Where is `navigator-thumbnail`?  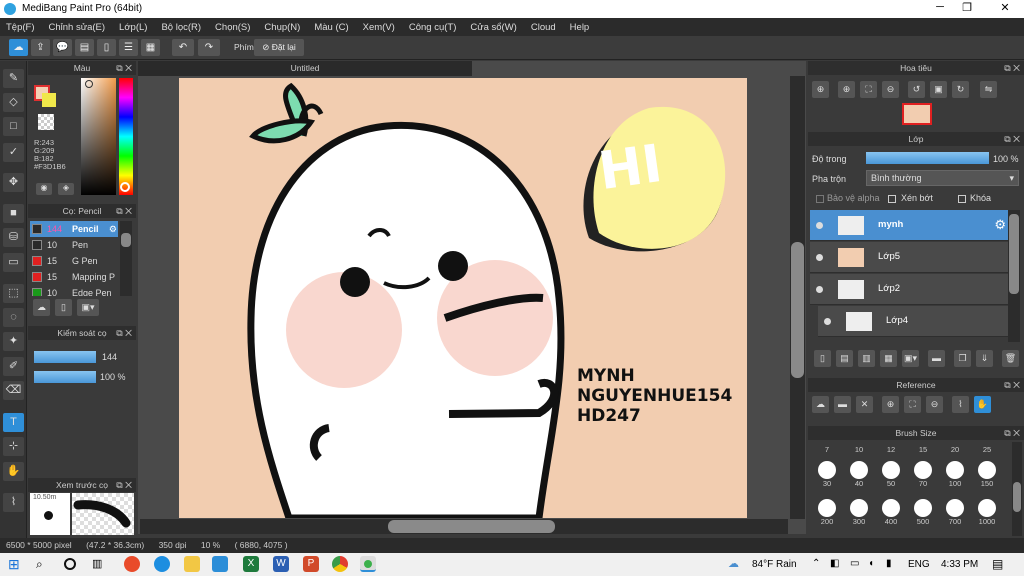 navigator-thumbnail is located at coordinates (917, 114).